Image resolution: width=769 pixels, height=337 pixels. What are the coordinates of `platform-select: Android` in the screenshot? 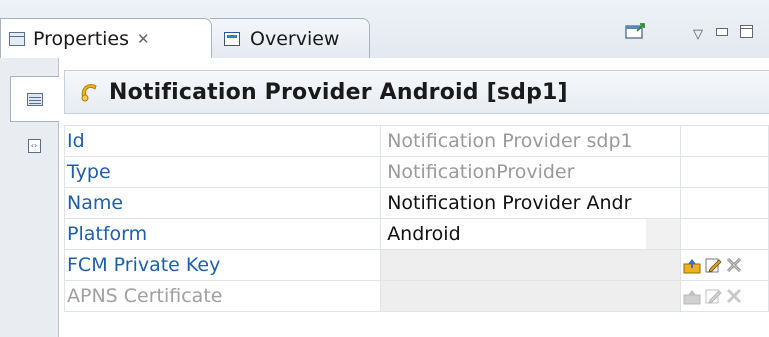 It's located at (530, 234).